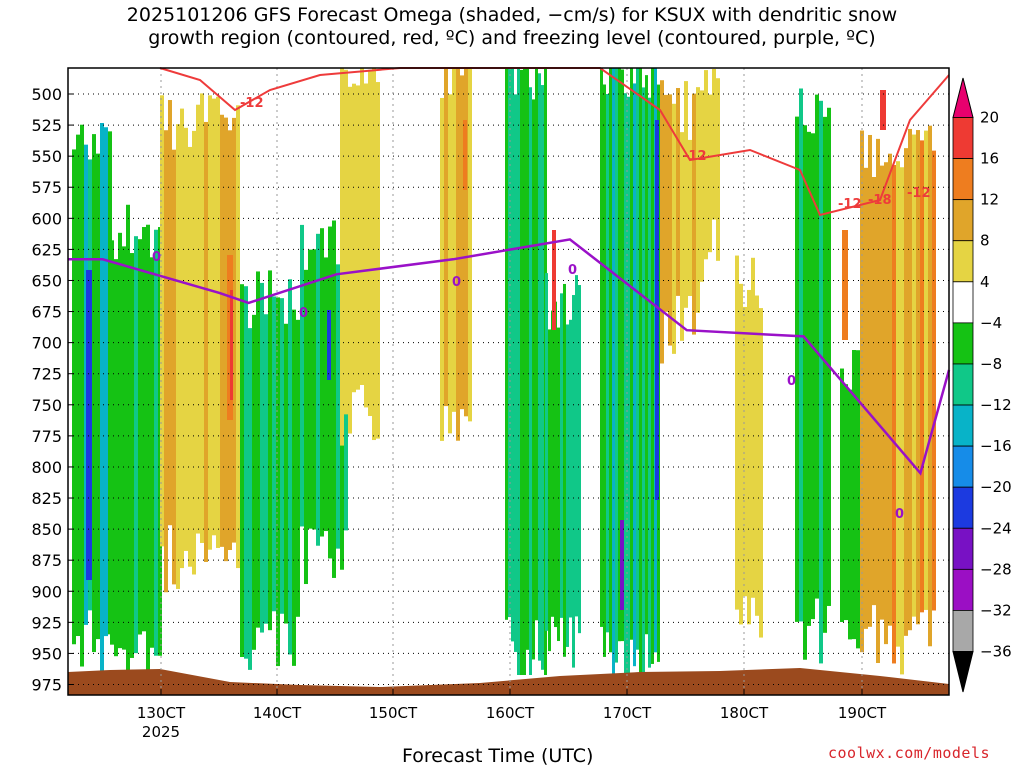  I want to click on credit-text: coolwx.com/models, so click(909, 753).